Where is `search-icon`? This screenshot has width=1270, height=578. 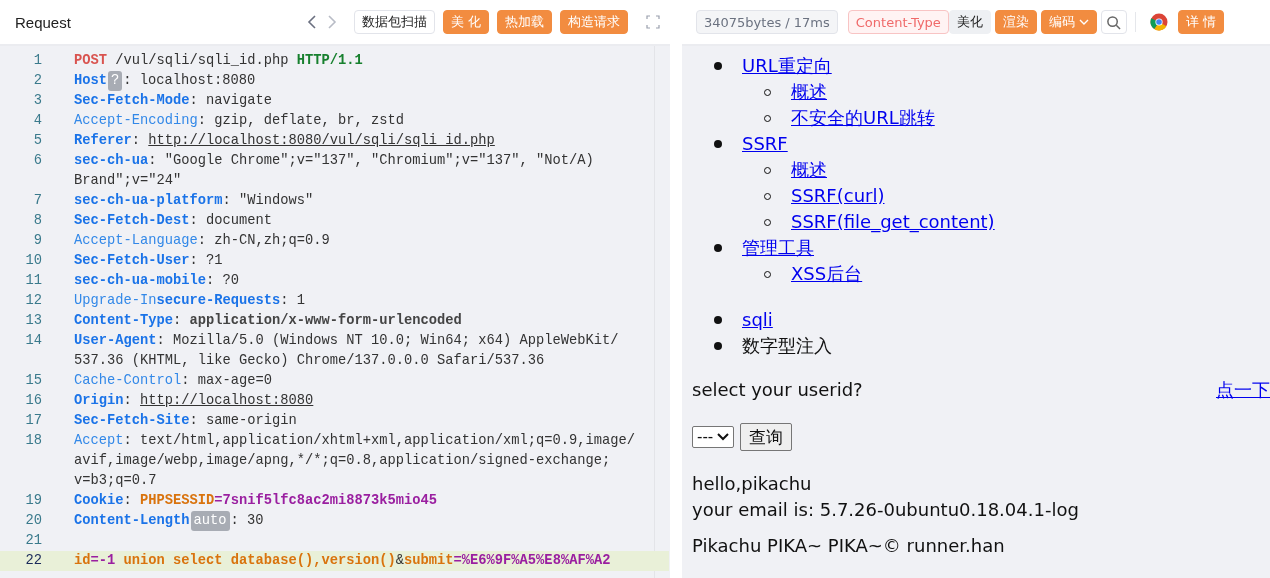
search-icon is located at coordinates (1114, 22).